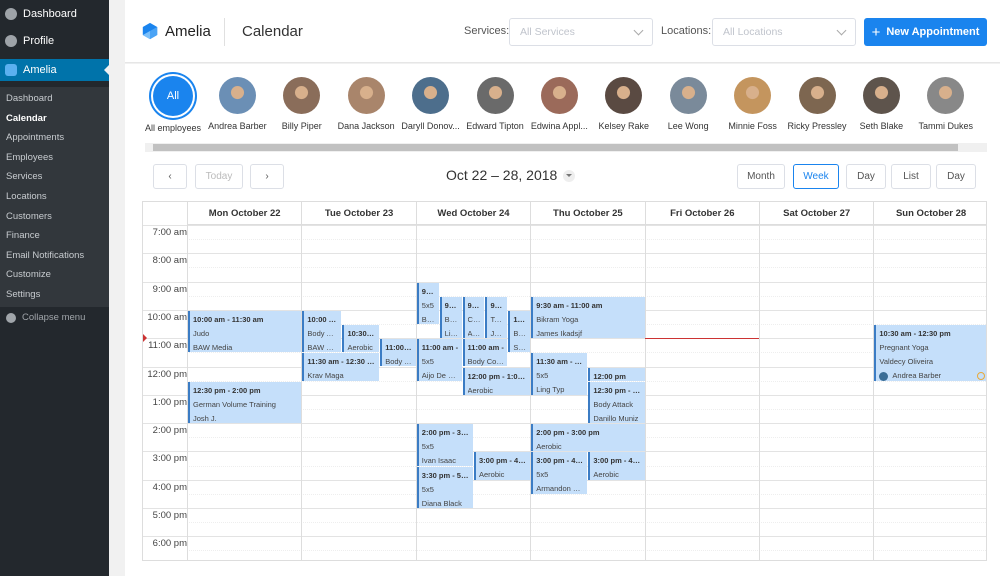  I want to click on submenu-item-finance: Finance, so click(54, 236).